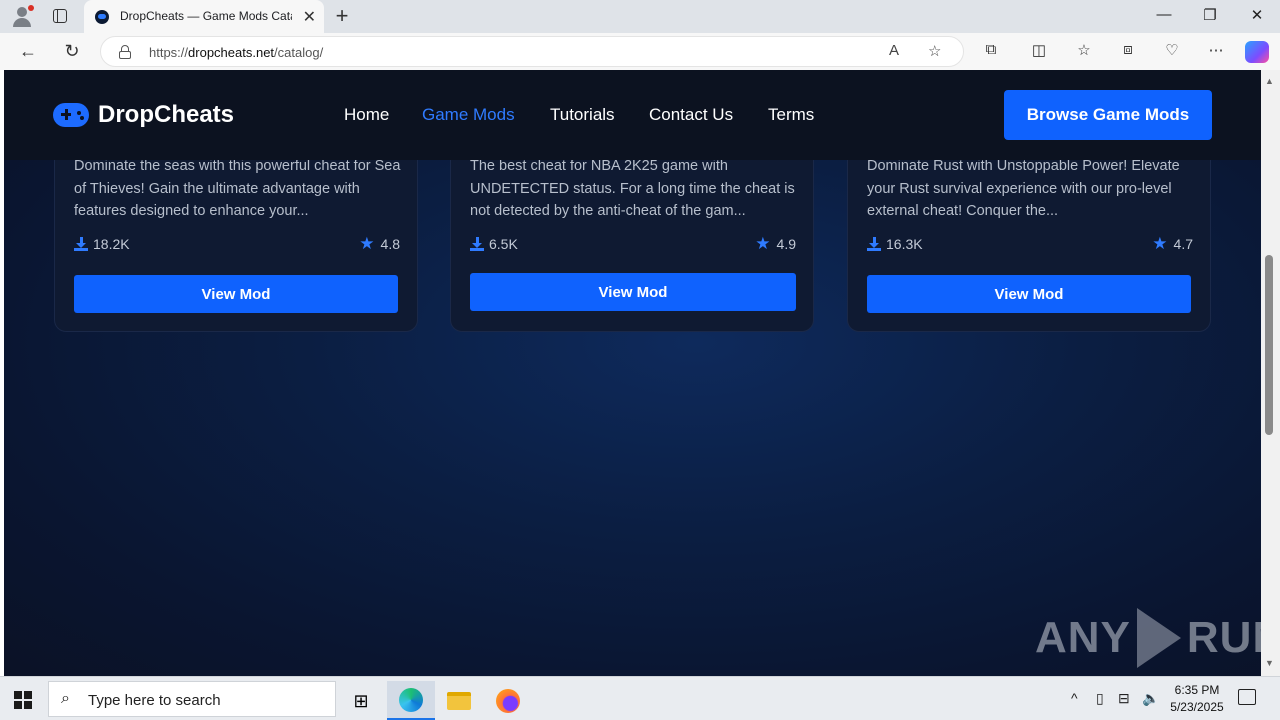 This screenshot has height=720, width=1280. What do you see at coordinates (1172, 243) in the screenshot?
I see `mod-rating: ★ 4.7` at bounding box center [1172, 243].